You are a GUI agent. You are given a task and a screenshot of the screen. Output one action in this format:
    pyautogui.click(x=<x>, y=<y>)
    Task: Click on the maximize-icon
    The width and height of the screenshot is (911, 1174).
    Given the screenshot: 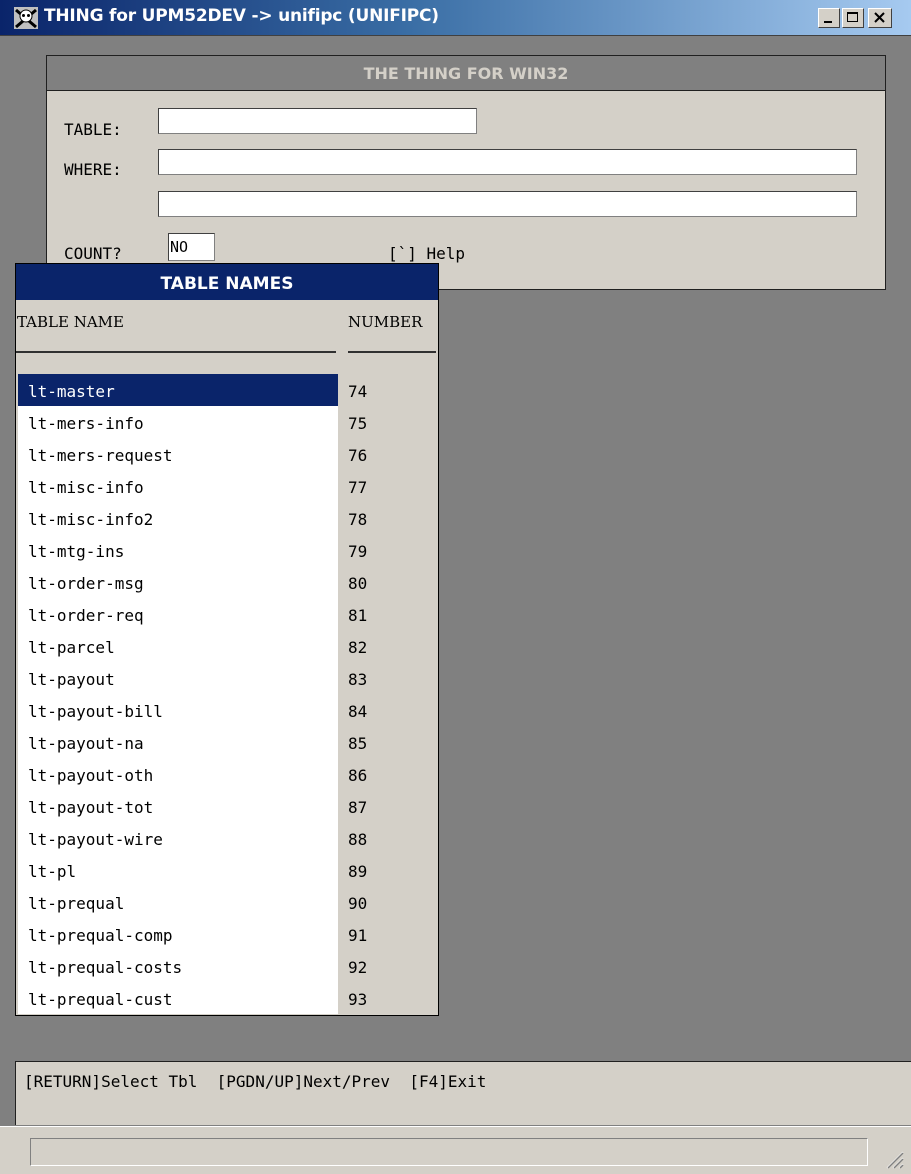 What is the action you would take?
    pyautogui.click(x=852, y=17)
    